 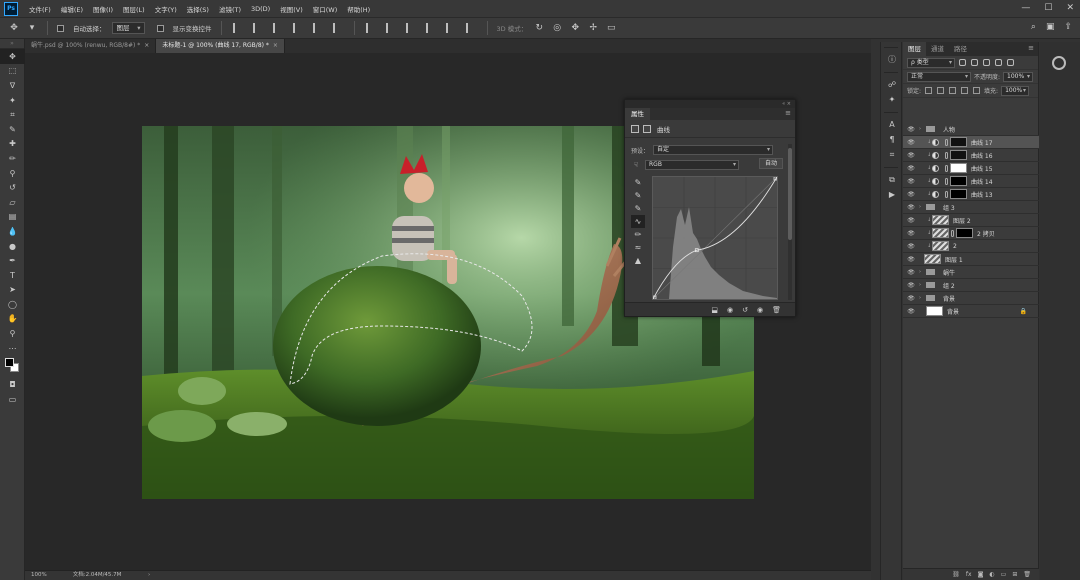 I want to click on hand-tool-icon: ✋, so click(x=12, y=319).